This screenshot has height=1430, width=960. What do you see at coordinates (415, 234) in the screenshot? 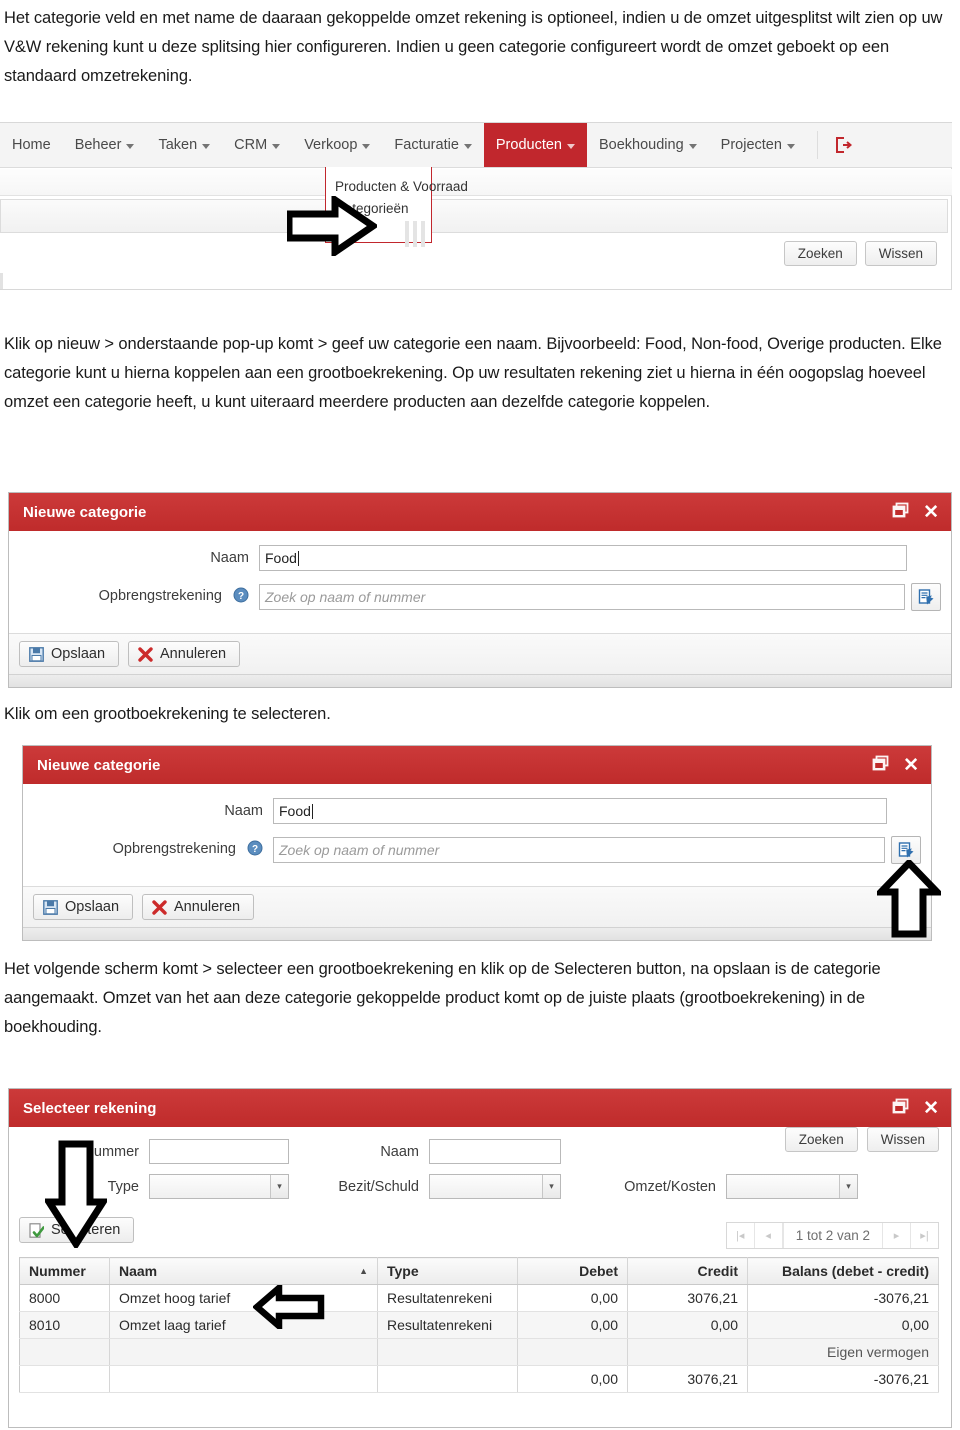
I see `decorative-bars` at bounding box center [415, 234].